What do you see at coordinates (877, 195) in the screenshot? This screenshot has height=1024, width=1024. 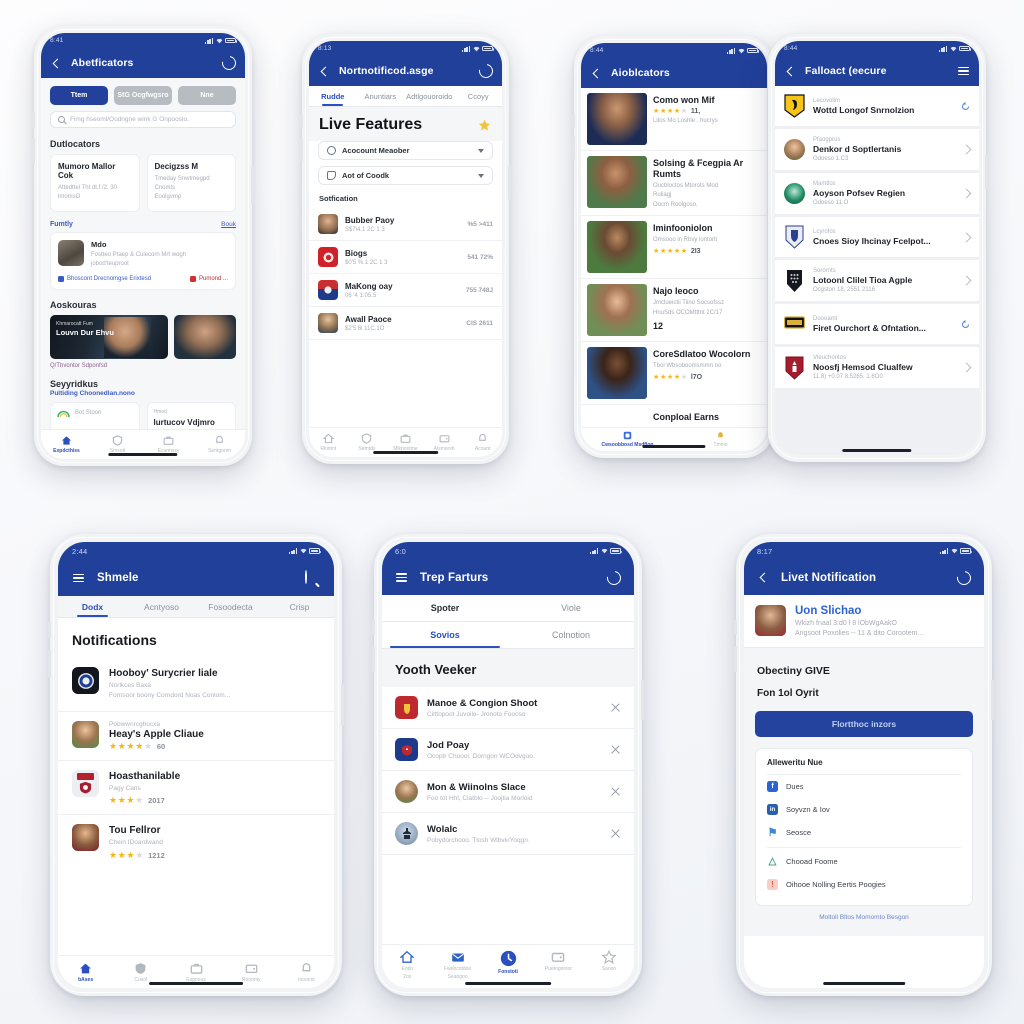 I see `team-row: Mamtlos Aoyson Pofsev Regien Gdoeso 11.O` at bounding box center [877, 195].